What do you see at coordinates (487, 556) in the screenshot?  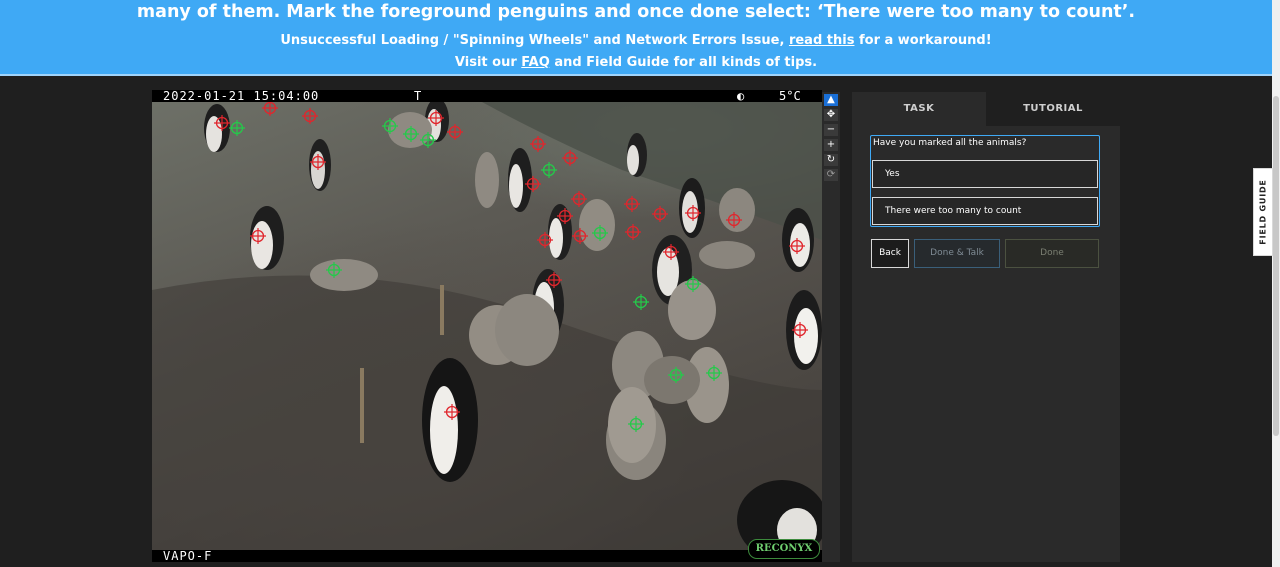 I see `camera-id-strip: VAPO-F` at bounding box center [487, 556].